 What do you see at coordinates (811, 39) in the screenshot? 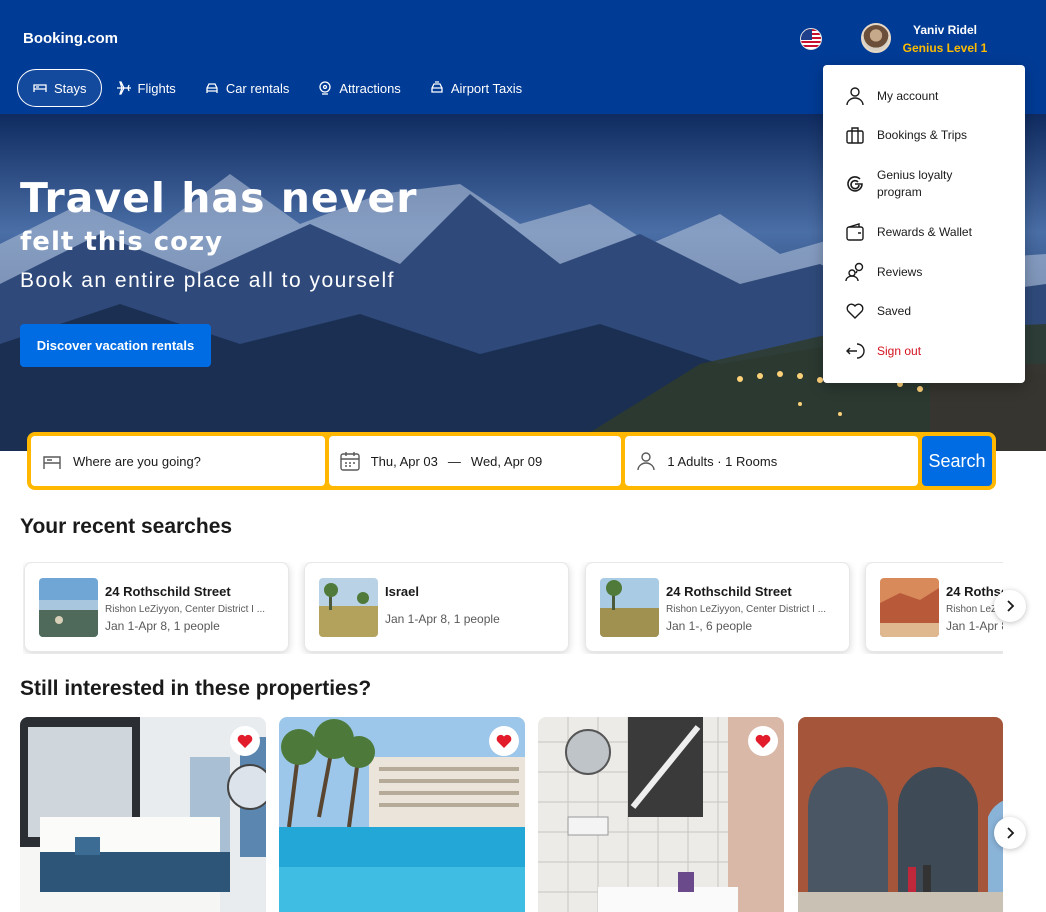
I see `us-flag-icon` at bounding box center [811, 39].